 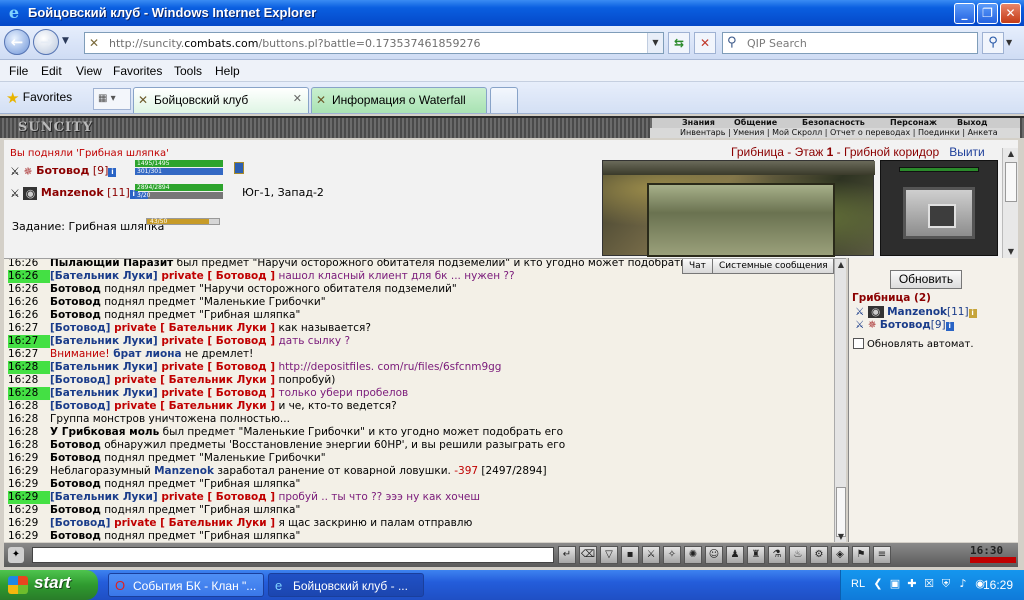 I want to click on start-button: start, so click(x=49, y=585).